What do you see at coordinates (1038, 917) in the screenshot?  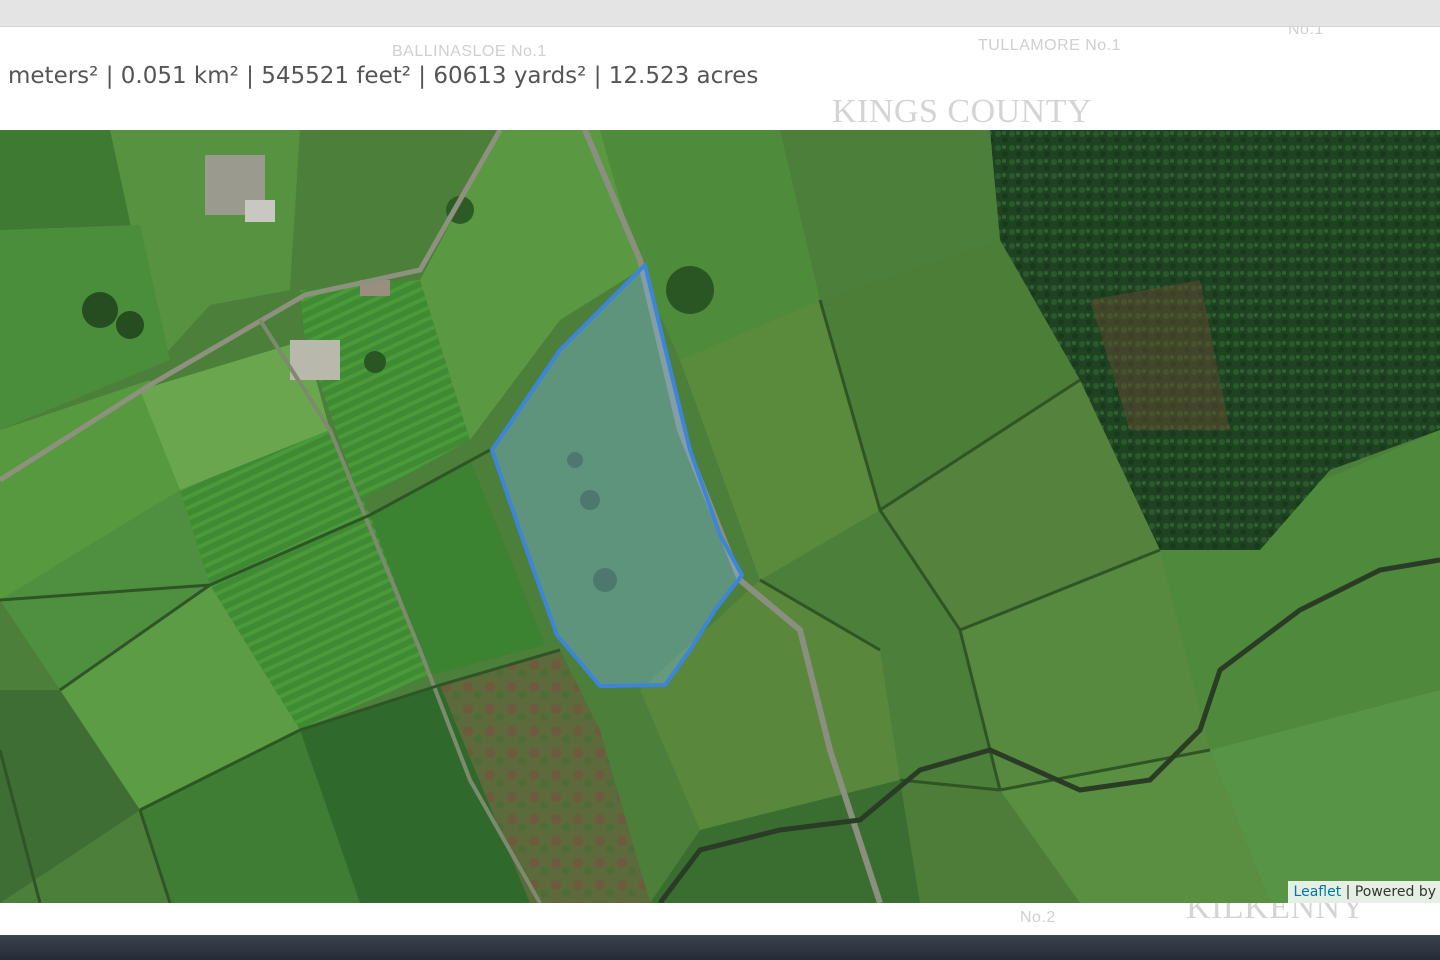 I see `background-label-no2: No.2` at bounding box center [1038, 917].